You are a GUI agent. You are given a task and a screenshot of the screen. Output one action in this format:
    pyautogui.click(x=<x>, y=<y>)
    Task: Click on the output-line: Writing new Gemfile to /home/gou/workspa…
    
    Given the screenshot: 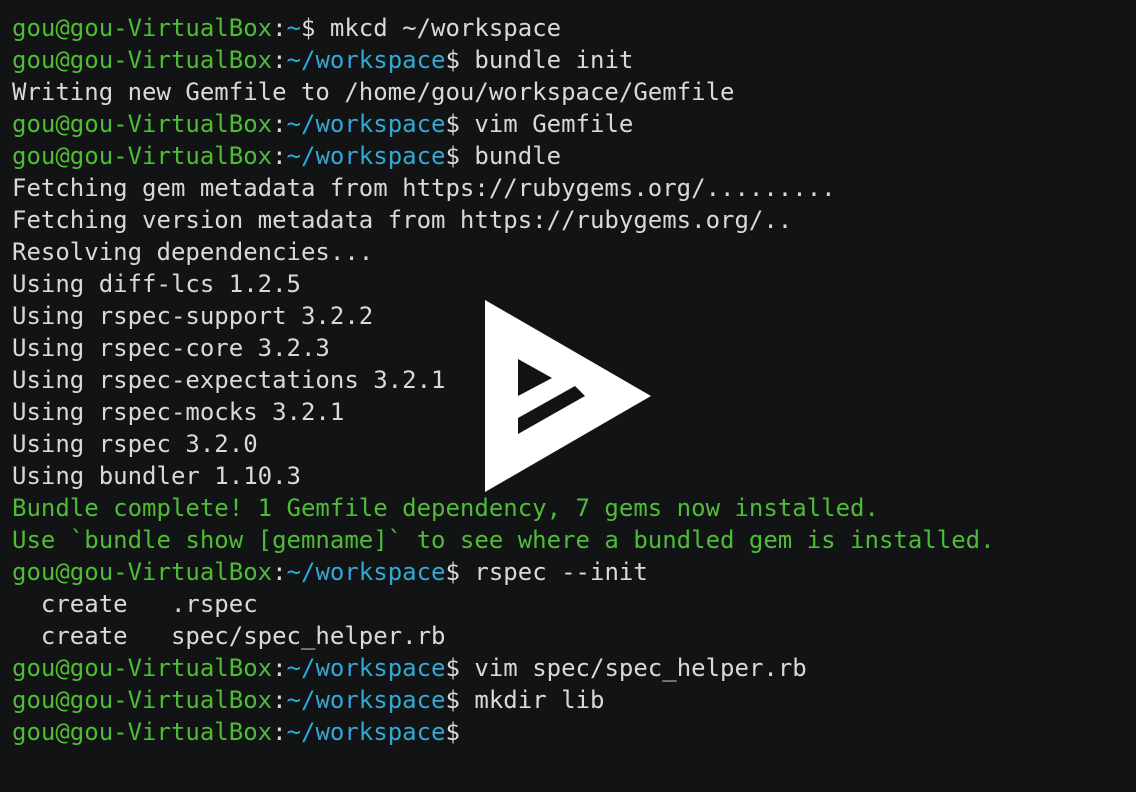 What is the action you would take?
    pyautogui.click(x=503, y=92)
    